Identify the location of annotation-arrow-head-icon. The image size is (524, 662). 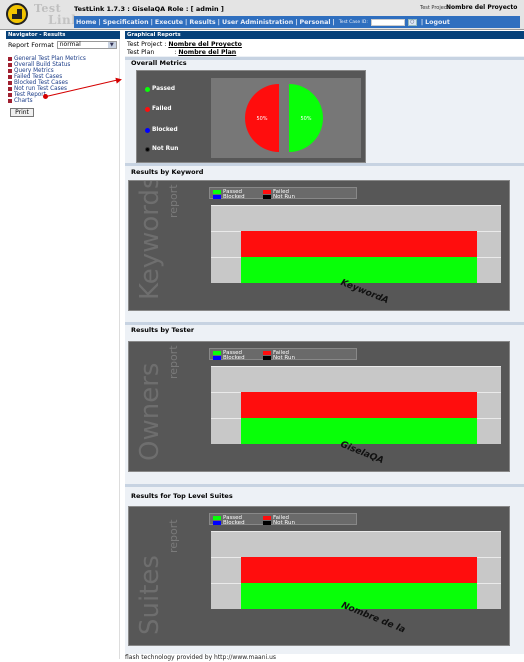
(119, 80).